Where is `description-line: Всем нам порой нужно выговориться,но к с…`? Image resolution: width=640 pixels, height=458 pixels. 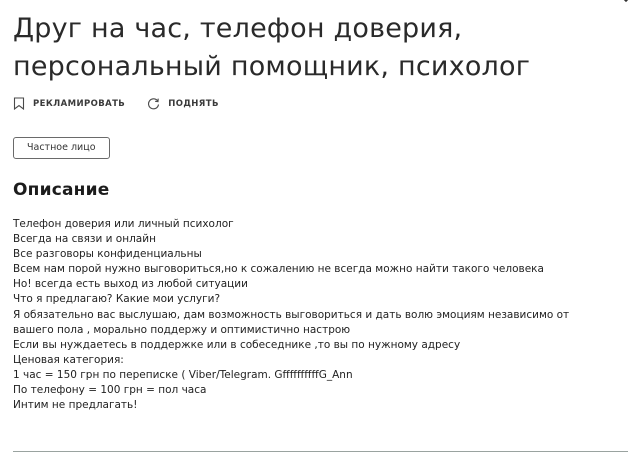
description-line: Всем нам порой нужно выговориться,но к с… is located at coordinates (278, 269).